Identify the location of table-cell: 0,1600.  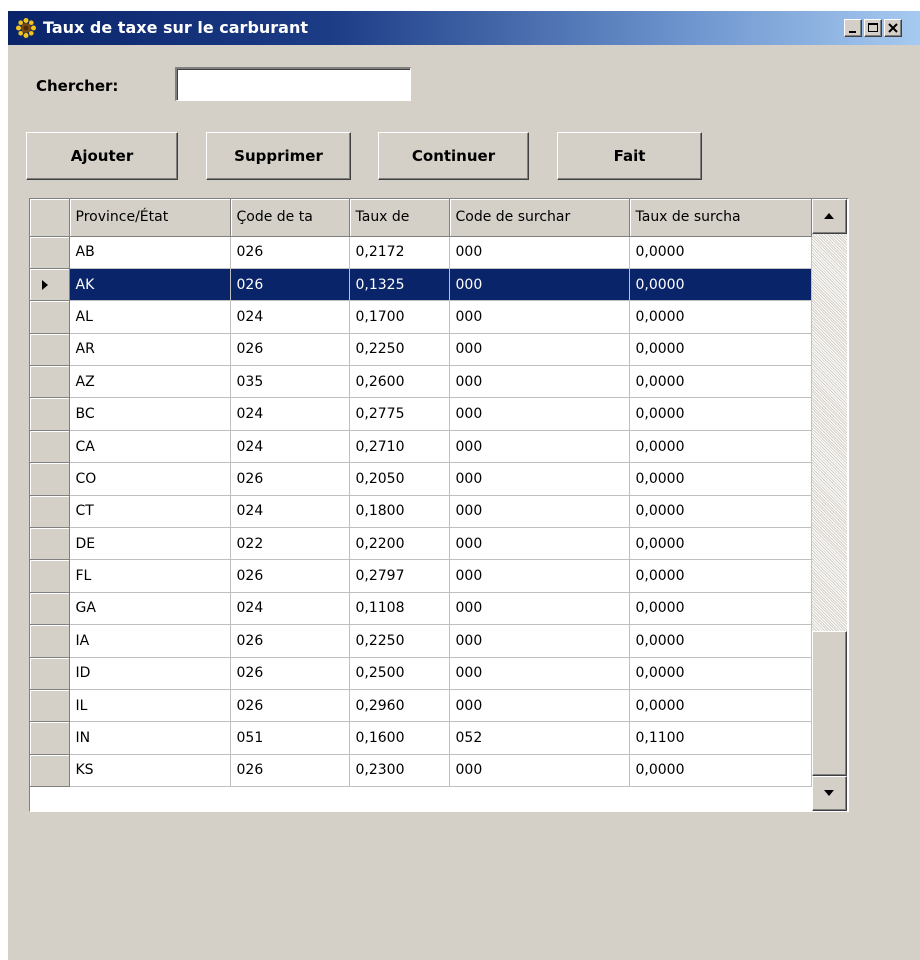
(399, 738).